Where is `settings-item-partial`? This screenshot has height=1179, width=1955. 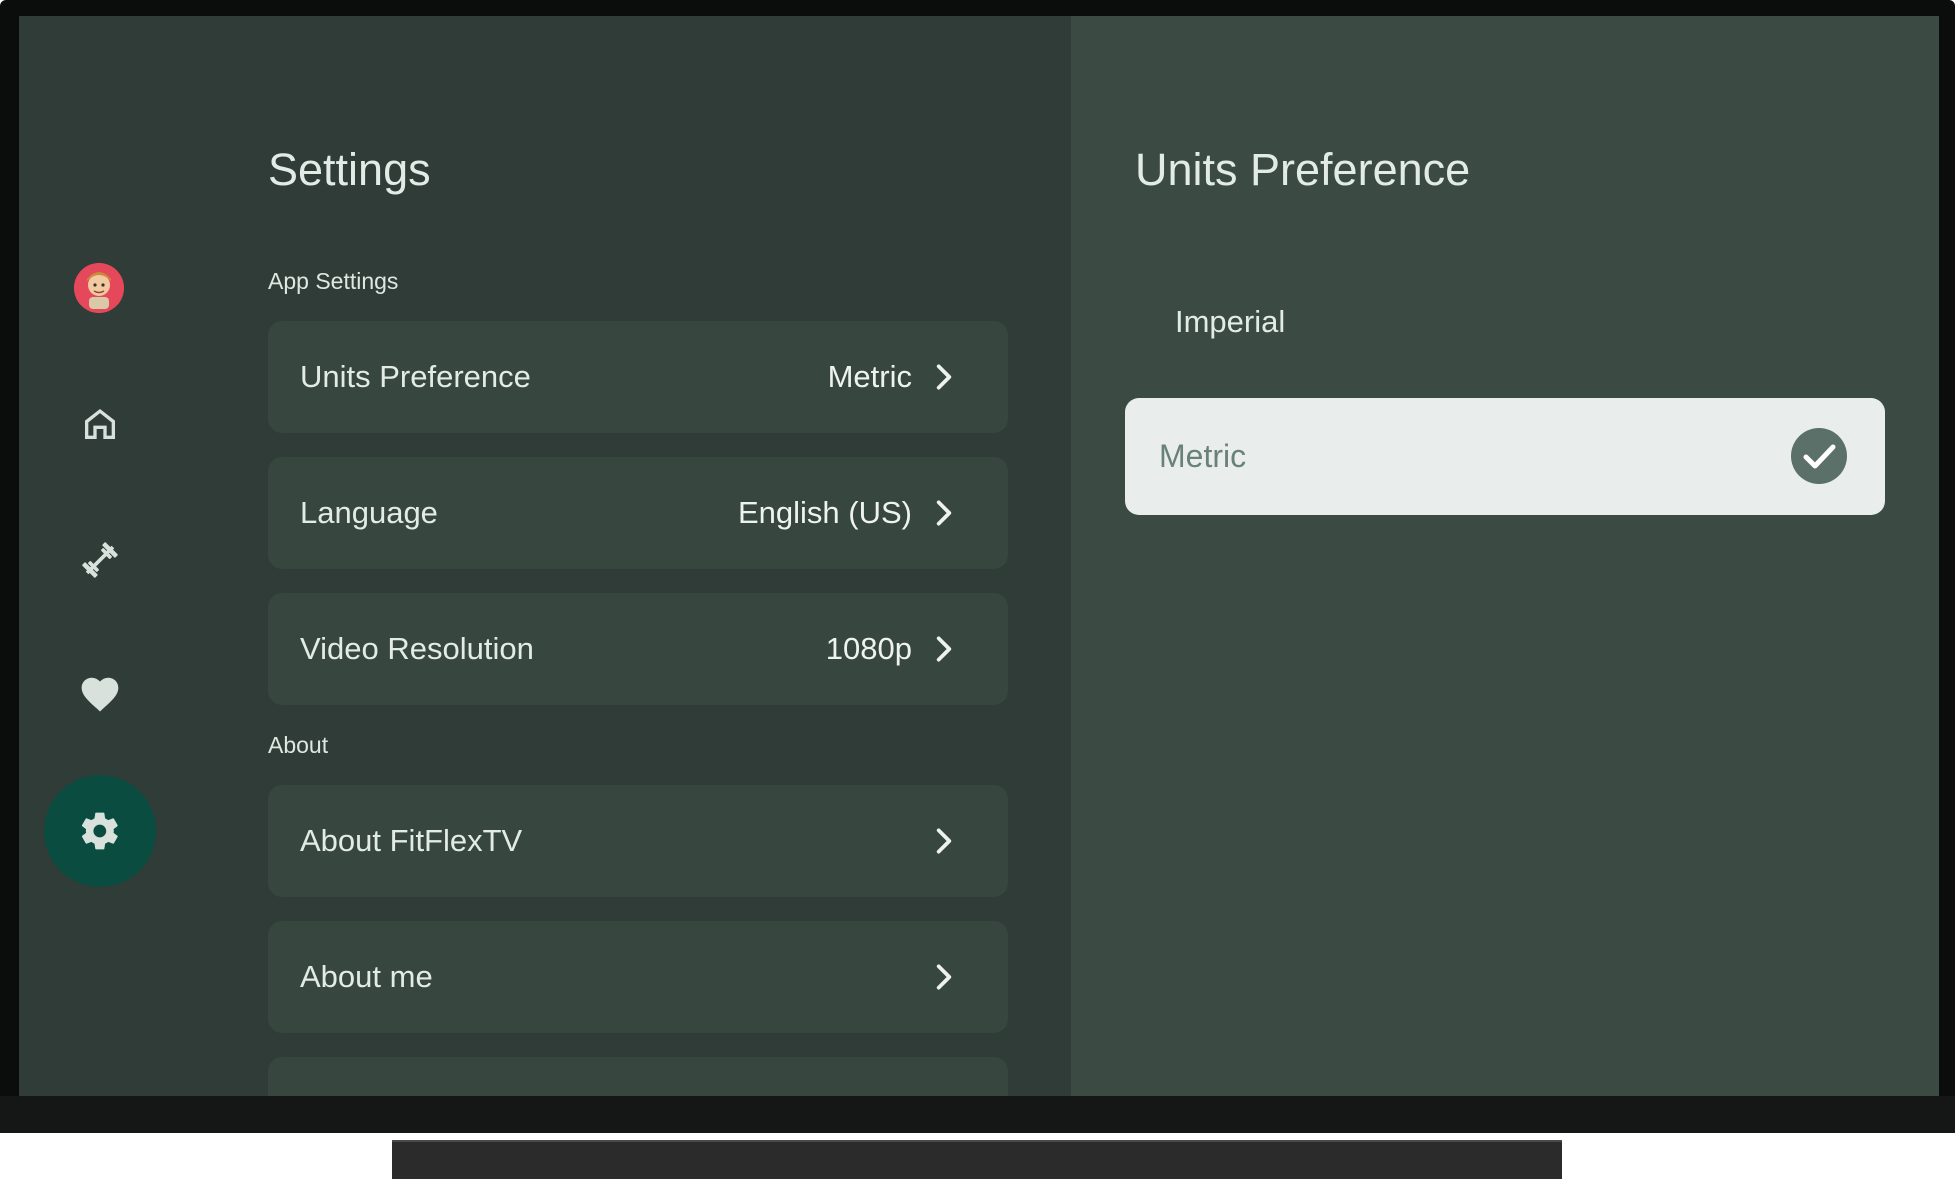 settings-item-partial is located at coordinates (638, 1076).